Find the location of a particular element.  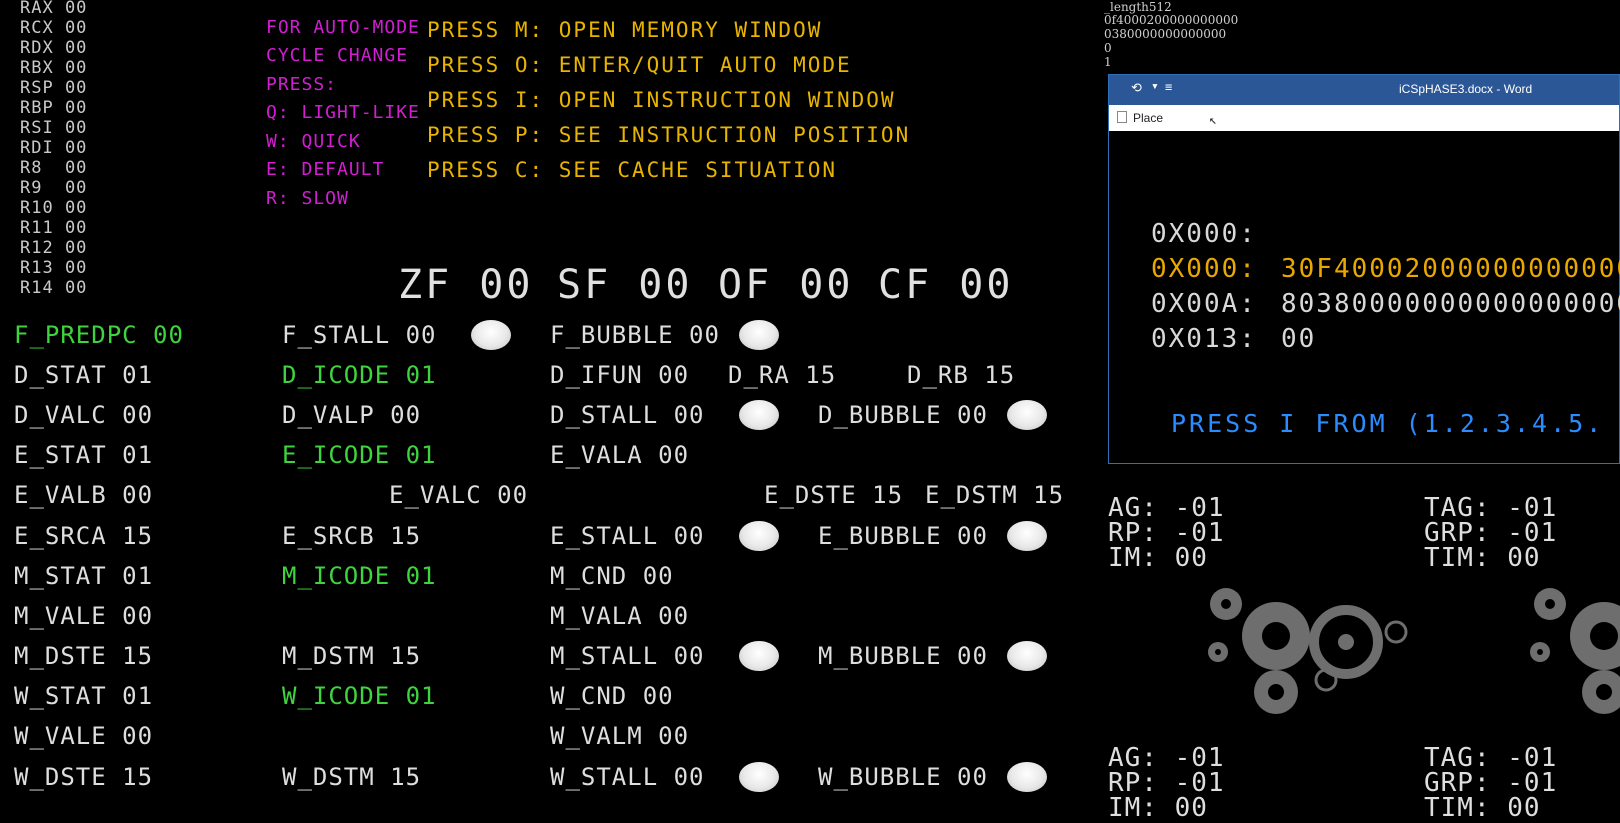

e-srca: E_SRCA 15 is located at coordinates (84, 536).